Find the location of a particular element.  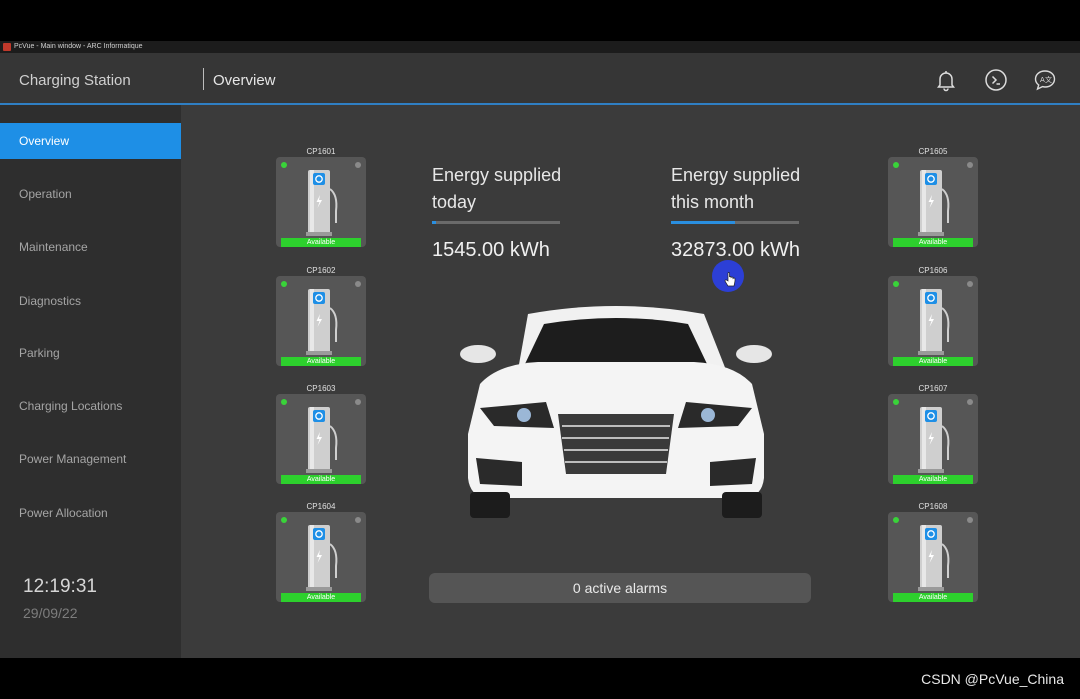

sidebar-item-power-allocation: Power Allocation is located at coordinates (90, 513).